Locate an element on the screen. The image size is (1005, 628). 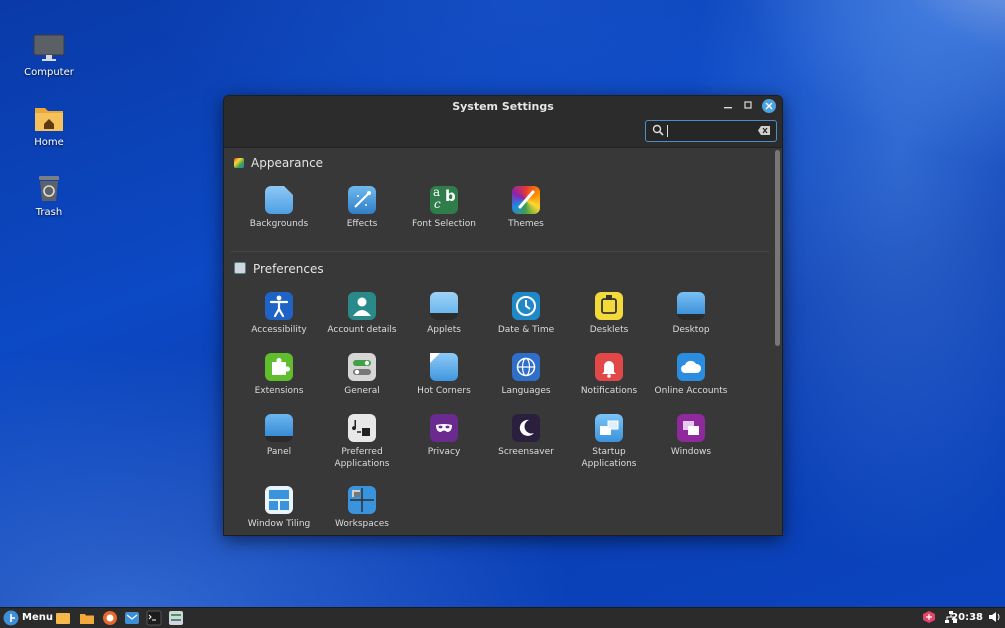
section-header-appearance: Appearance is located at coordinates (278, 163).